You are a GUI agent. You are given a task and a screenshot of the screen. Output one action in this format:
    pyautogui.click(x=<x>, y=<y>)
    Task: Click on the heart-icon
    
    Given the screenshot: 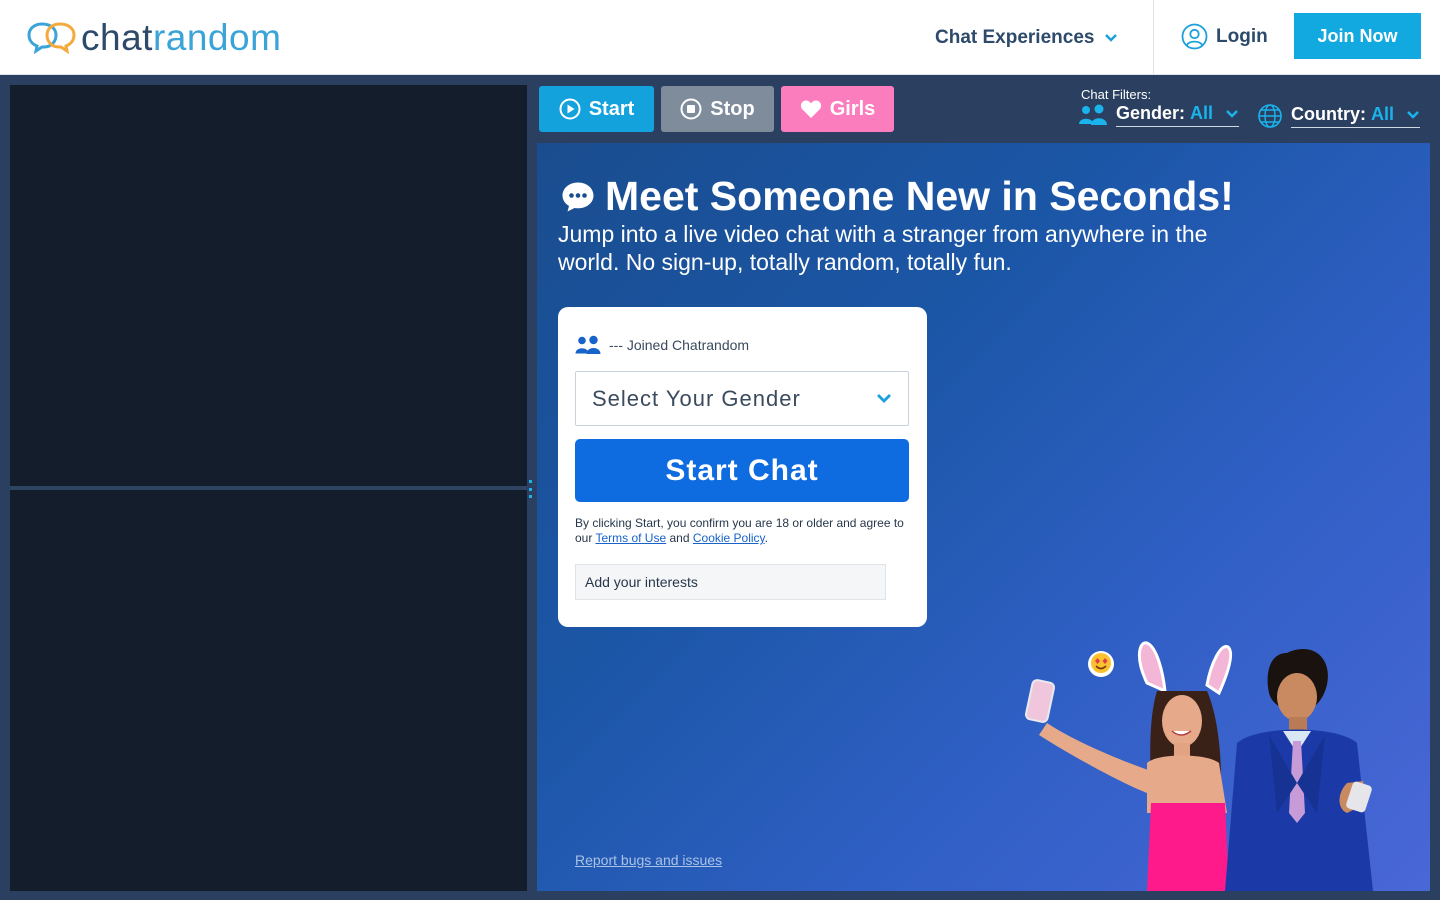 What is the action you would take?
    pyautogui.click(x=810, y=109)
    